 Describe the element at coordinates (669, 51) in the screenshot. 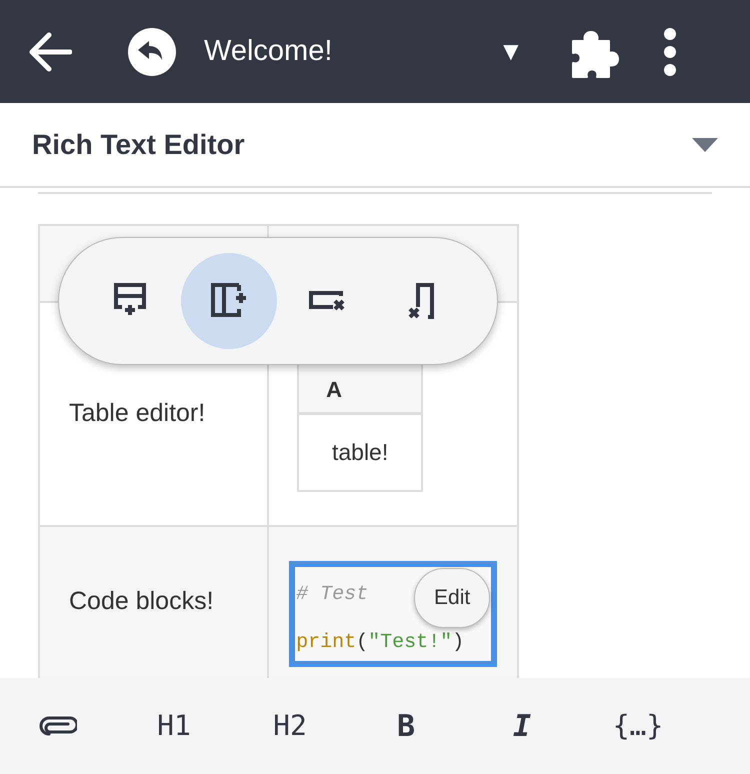

I see `more-menu-icon` at that location.